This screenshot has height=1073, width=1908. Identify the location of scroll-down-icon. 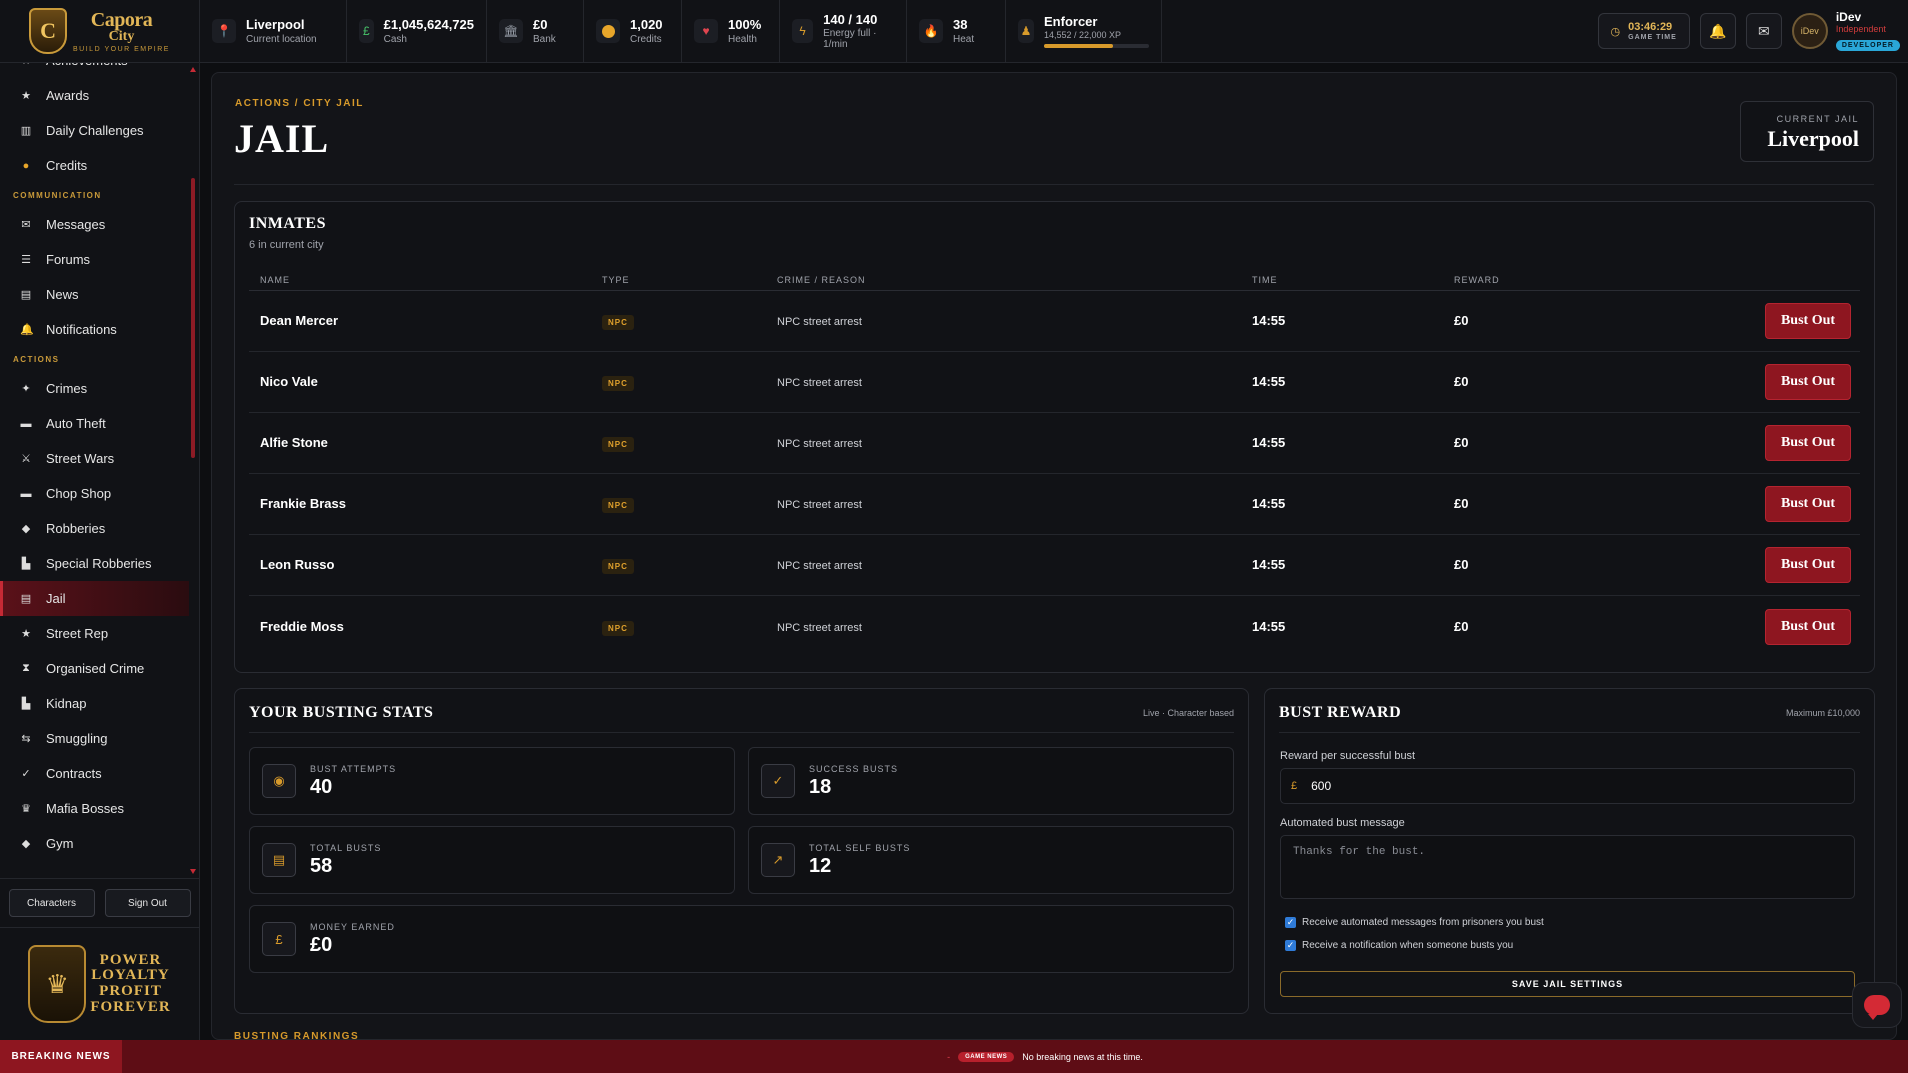
(193, 871).